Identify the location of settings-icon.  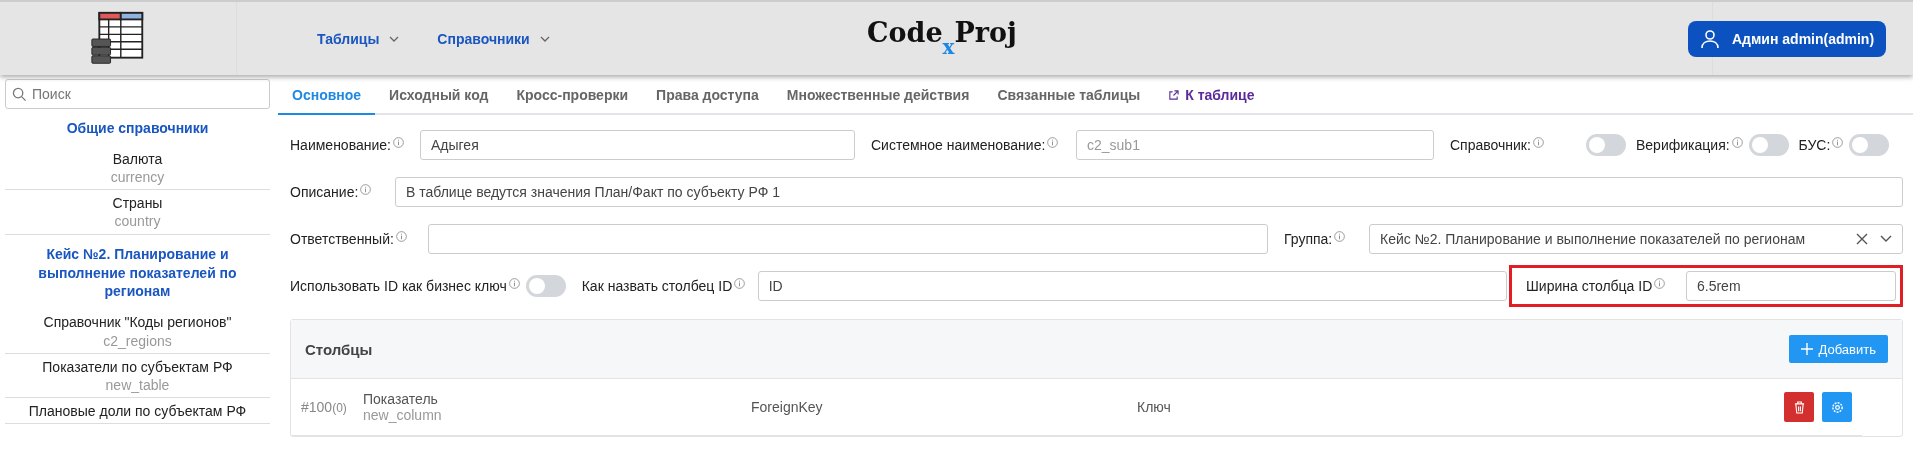
(1837, 407).